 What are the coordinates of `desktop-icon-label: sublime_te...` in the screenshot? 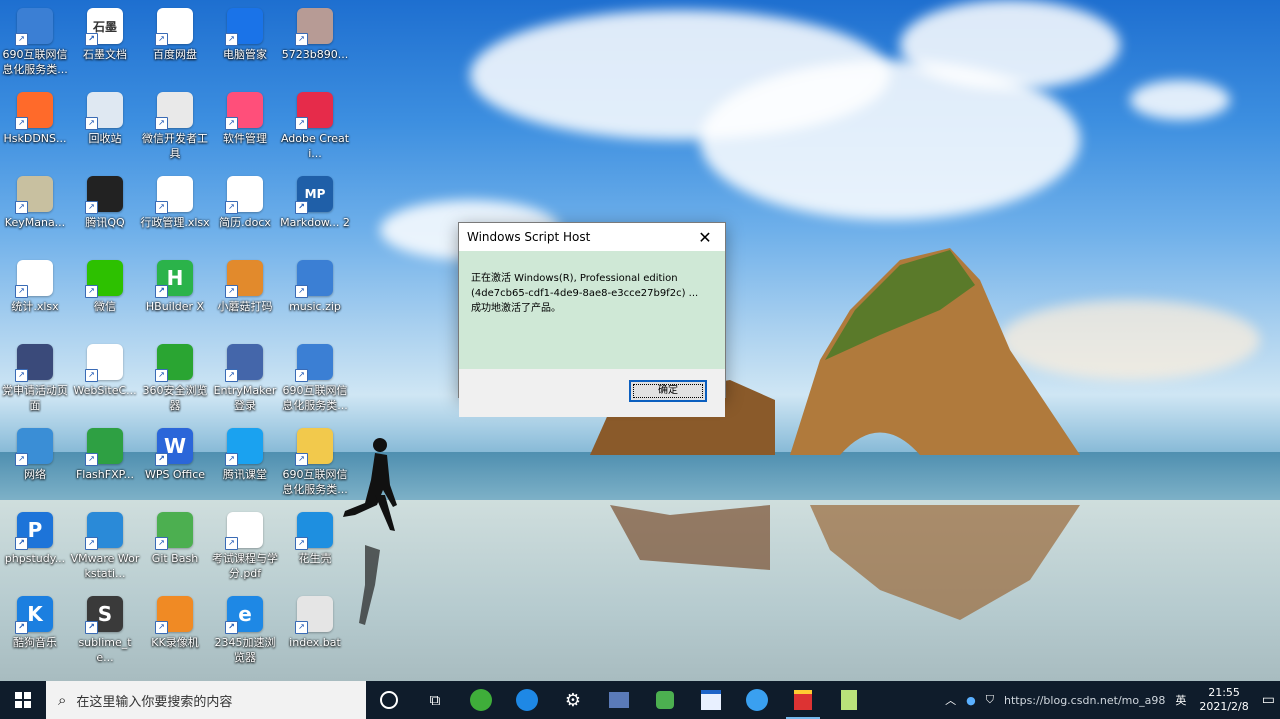 It's located at (105, 650).